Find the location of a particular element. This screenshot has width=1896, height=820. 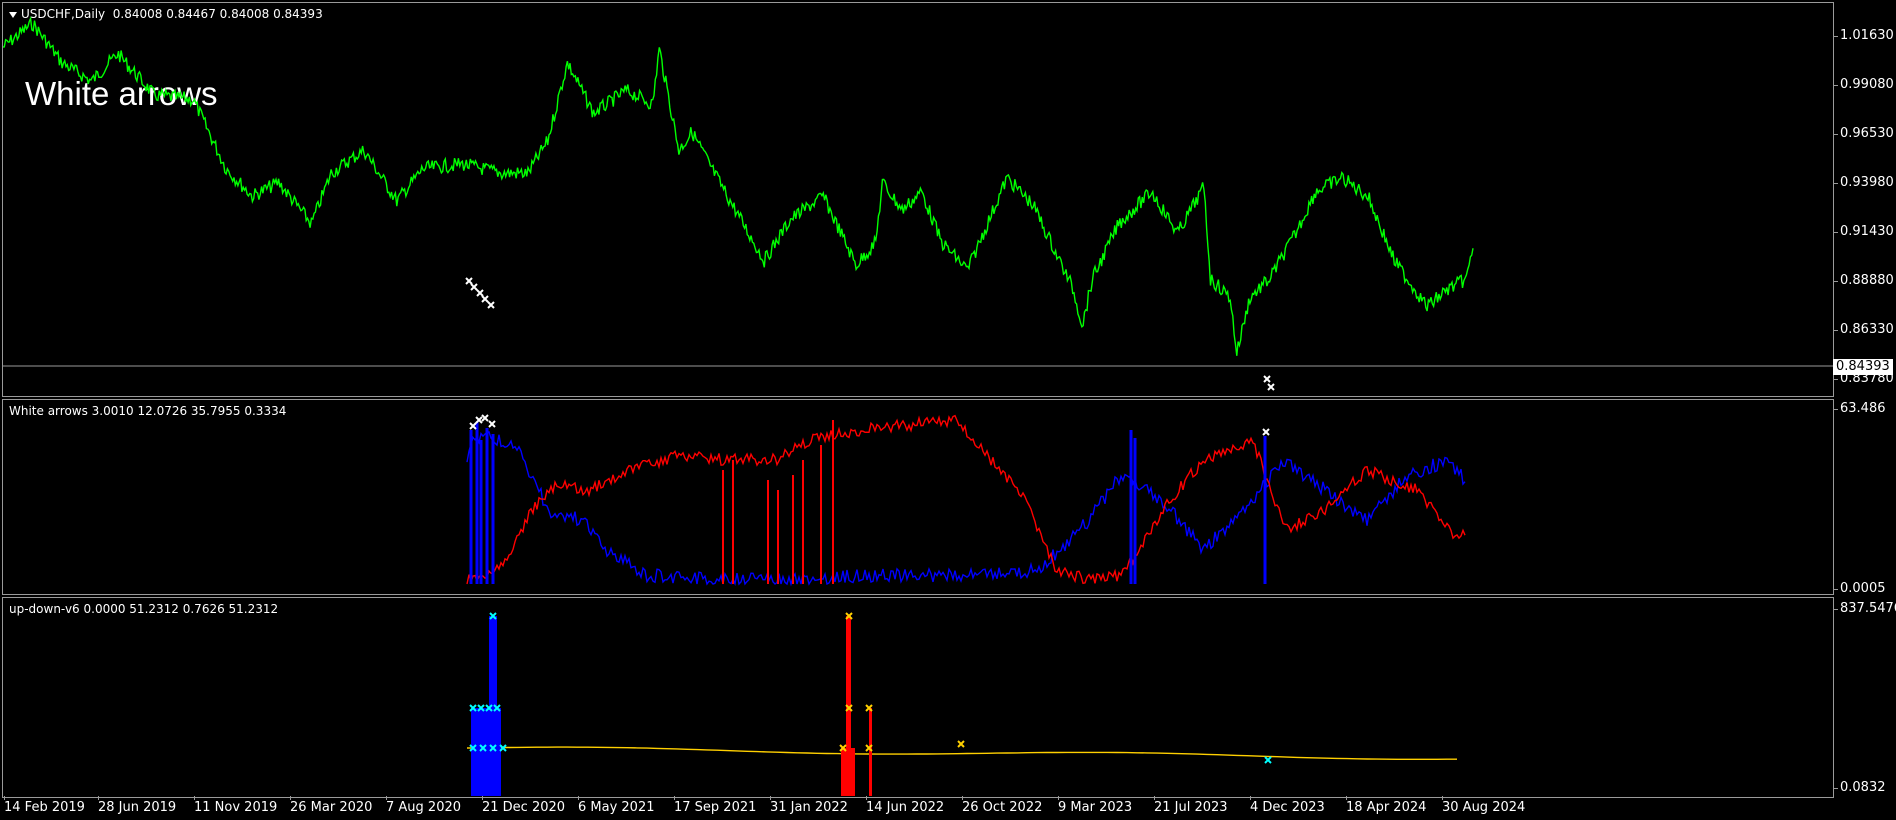

price-tick: 0.99080 is located at coordinates (1863, 84).